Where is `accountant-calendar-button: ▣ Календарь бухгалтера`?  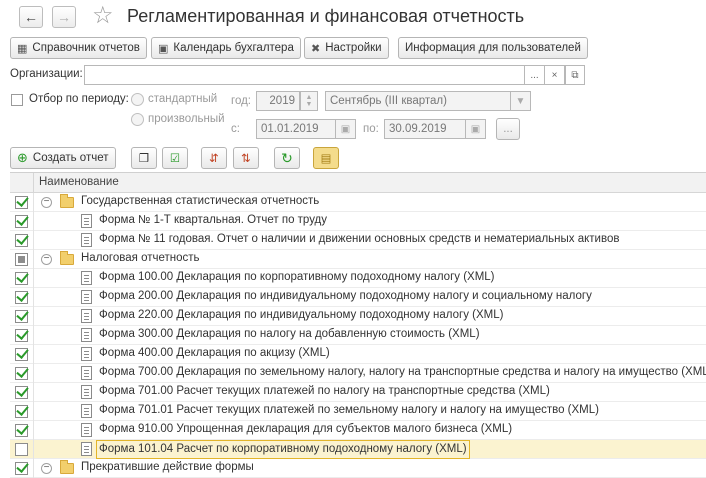 accountant-calendar-button: ▣ Календарь бухгалтера is located at coordinates (226, 48).